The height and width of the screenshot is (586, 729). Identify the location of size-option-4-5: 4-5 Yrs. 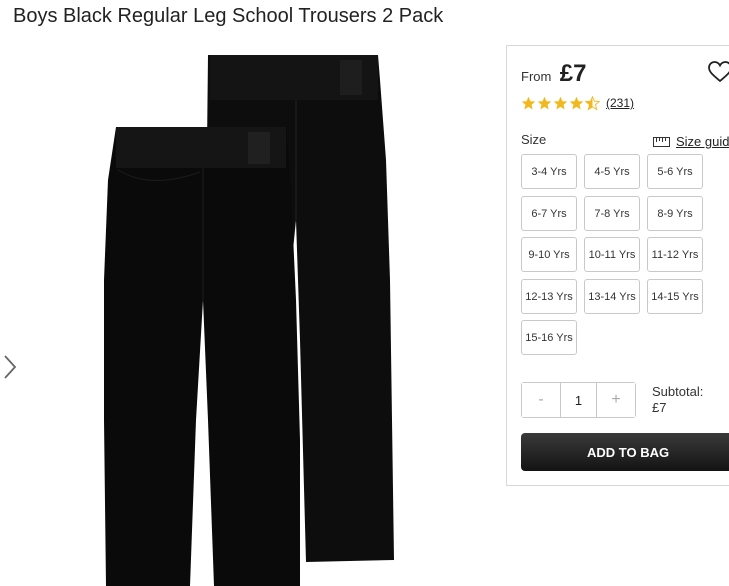
(612, 171).